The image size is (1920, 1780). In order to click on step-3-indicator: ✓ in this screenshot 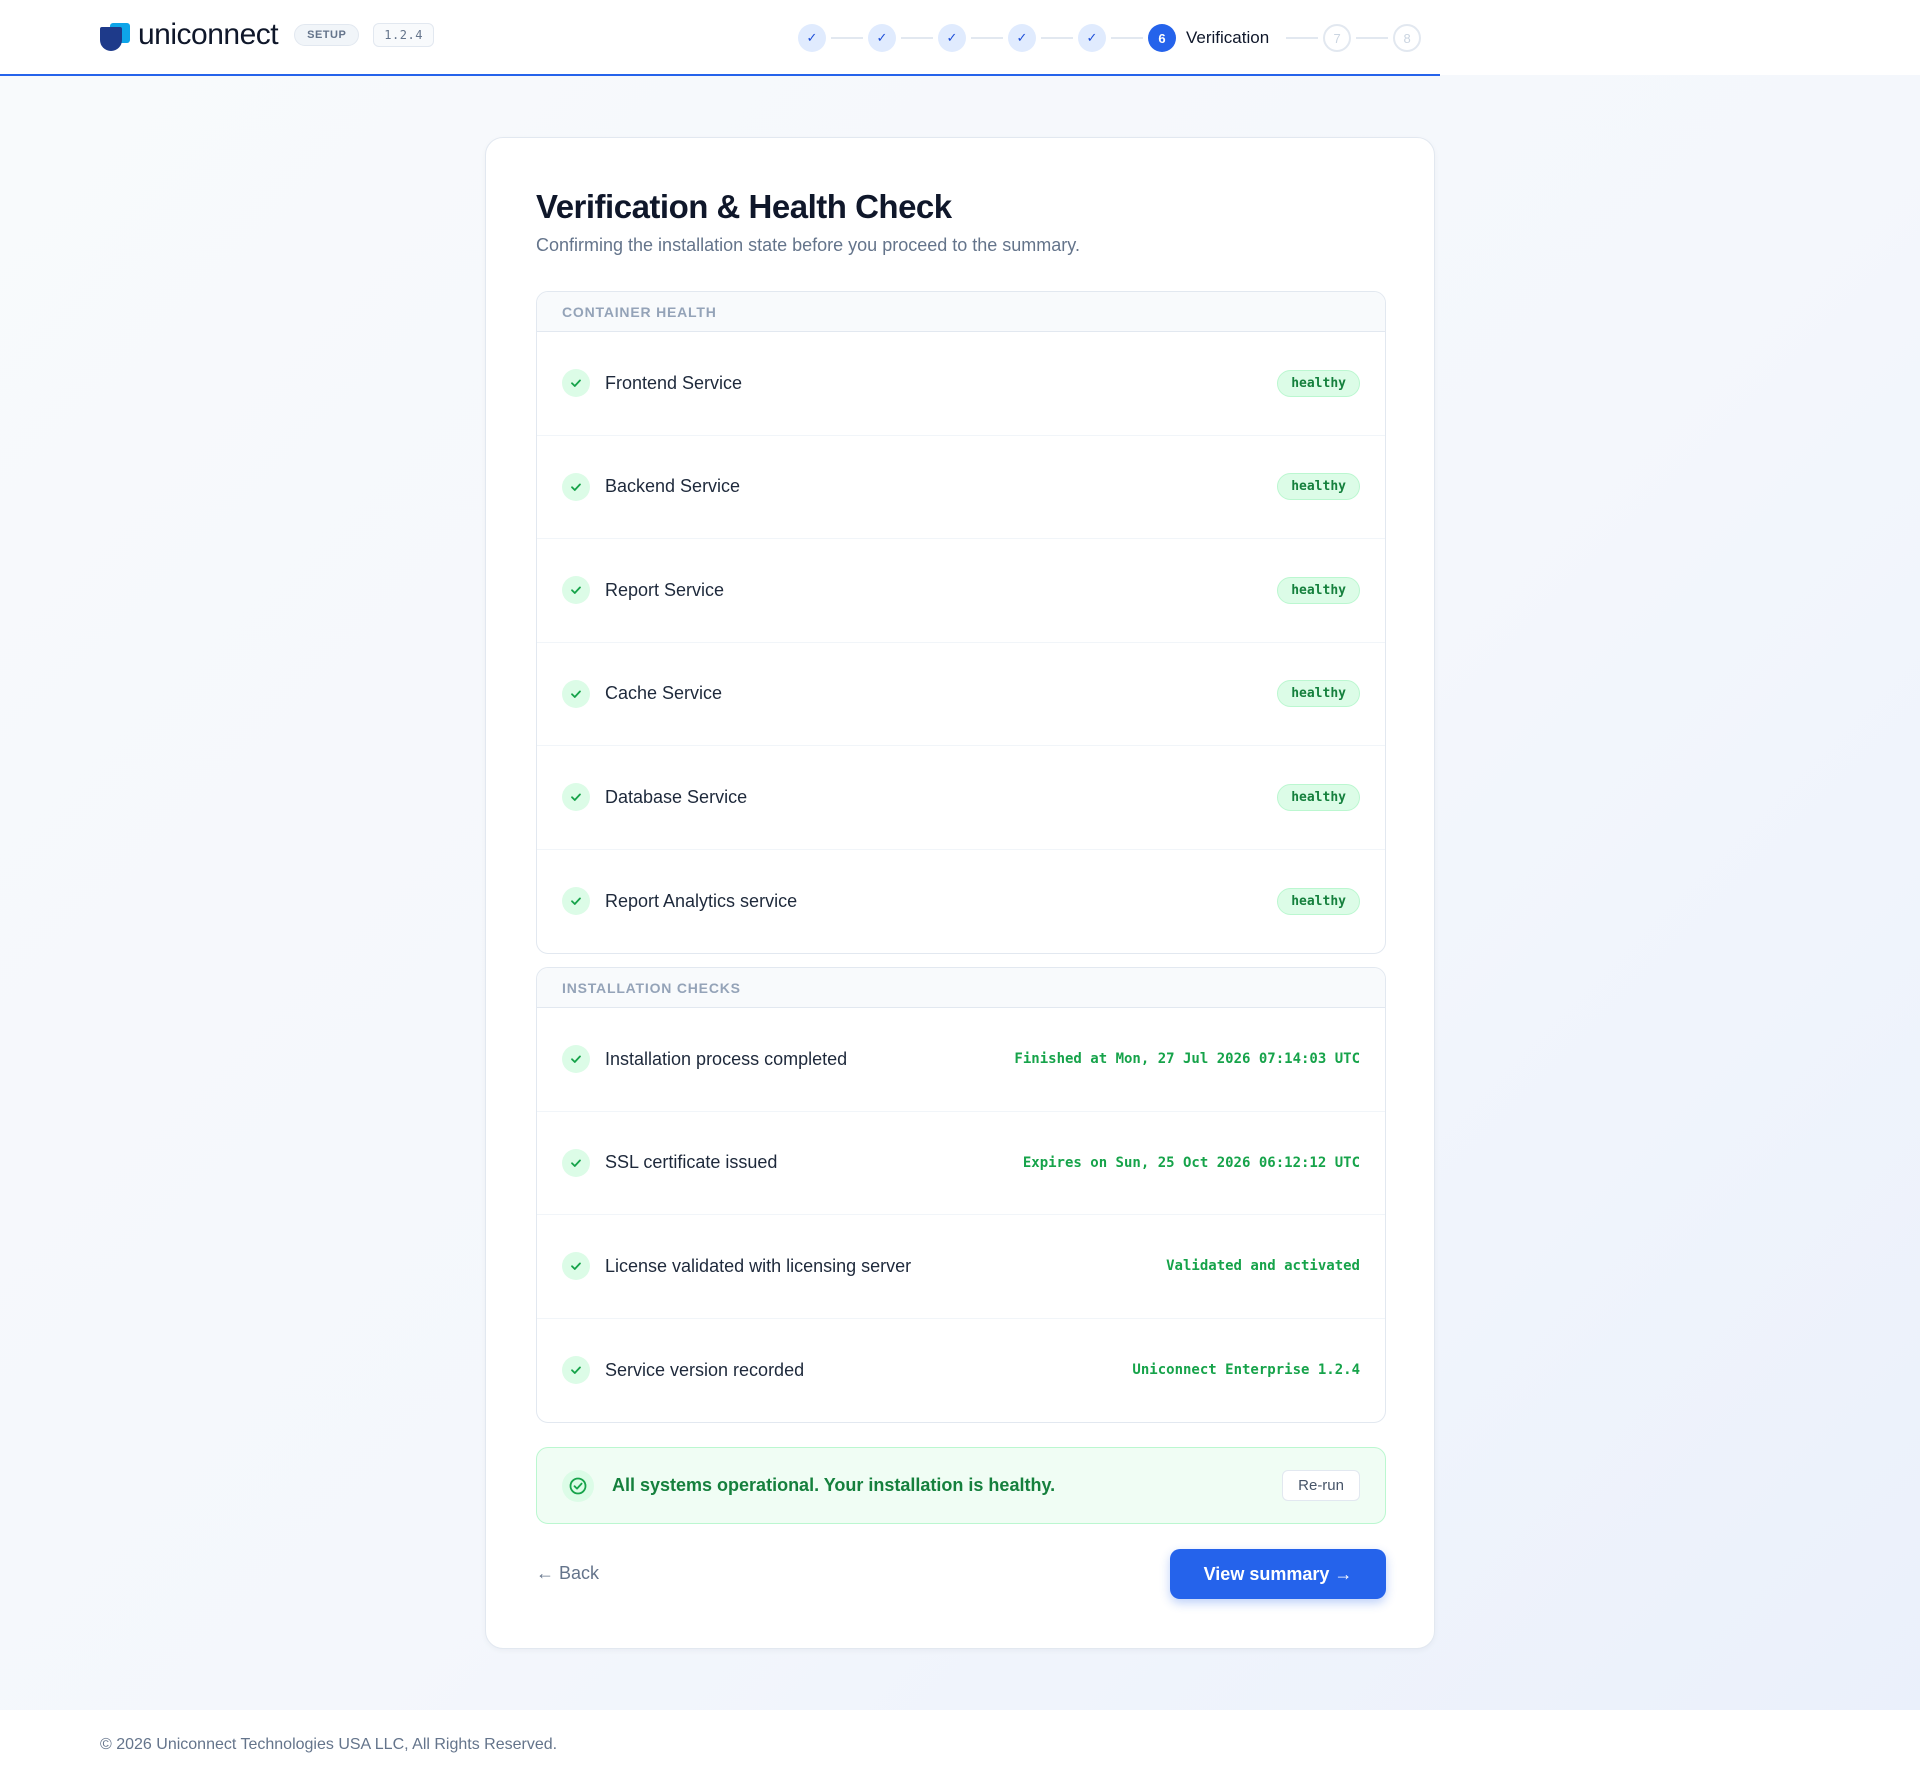, I will do `click(952, 38)`.